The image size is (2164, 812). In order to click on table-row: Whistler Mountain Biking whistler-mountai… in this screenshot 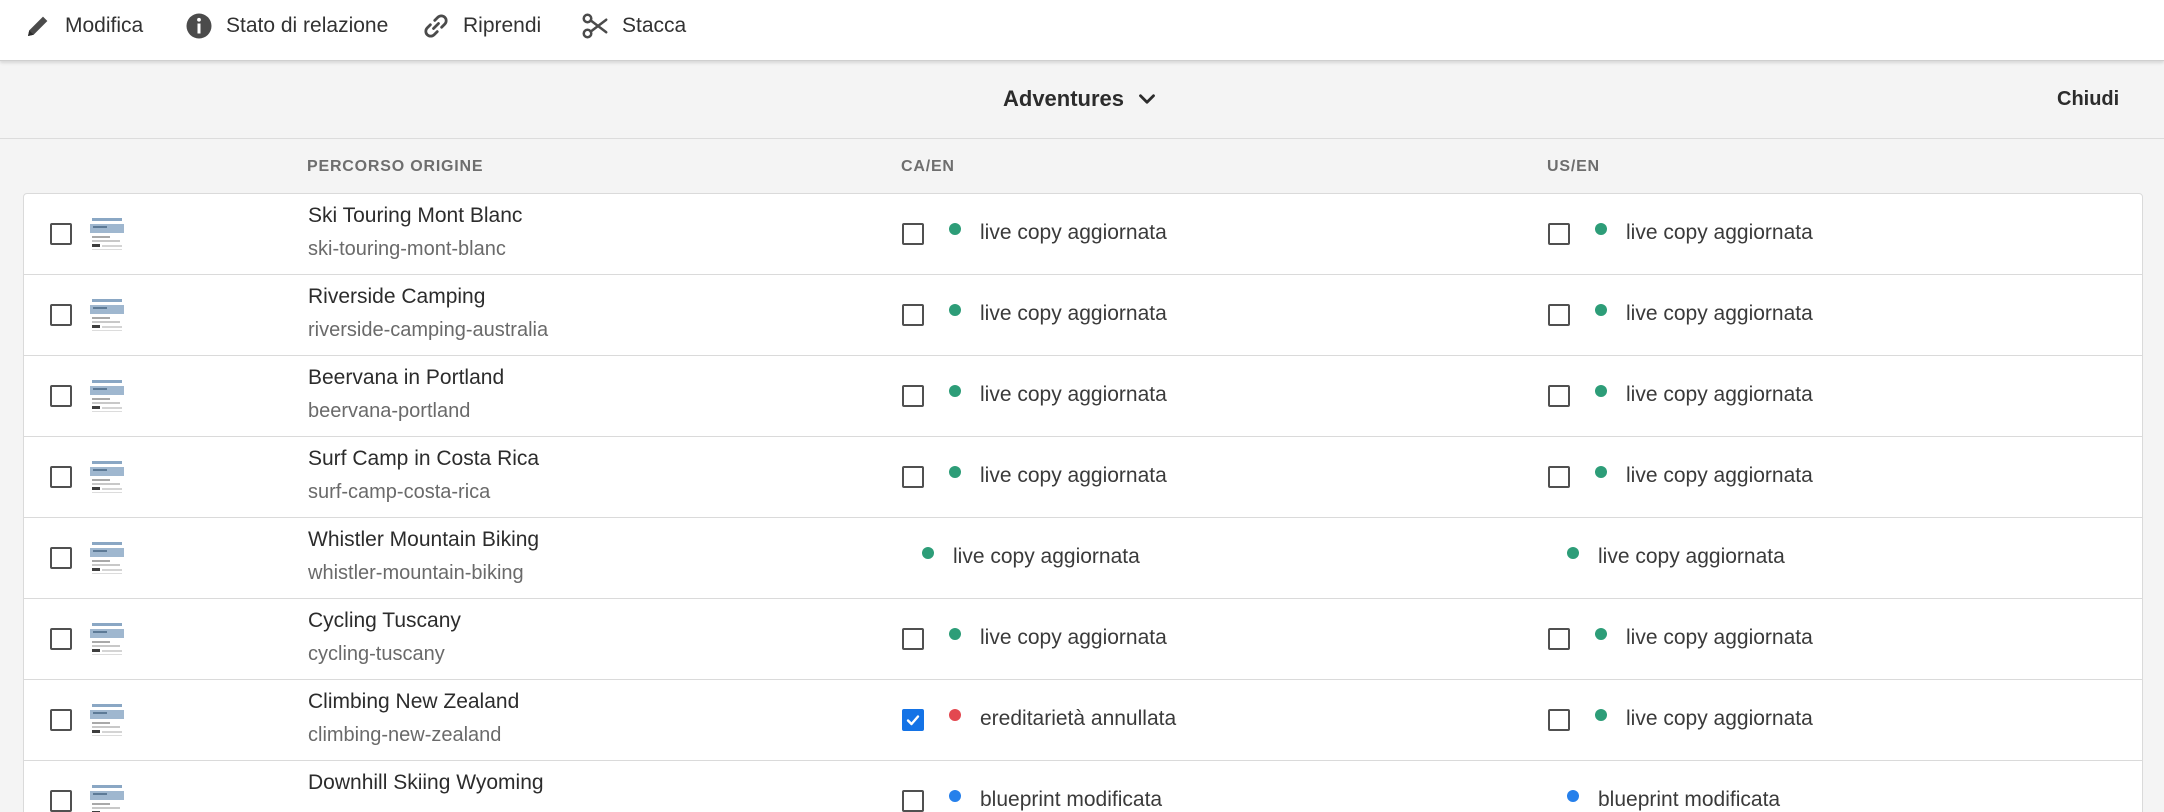, I will do `click(1083, 558)`.